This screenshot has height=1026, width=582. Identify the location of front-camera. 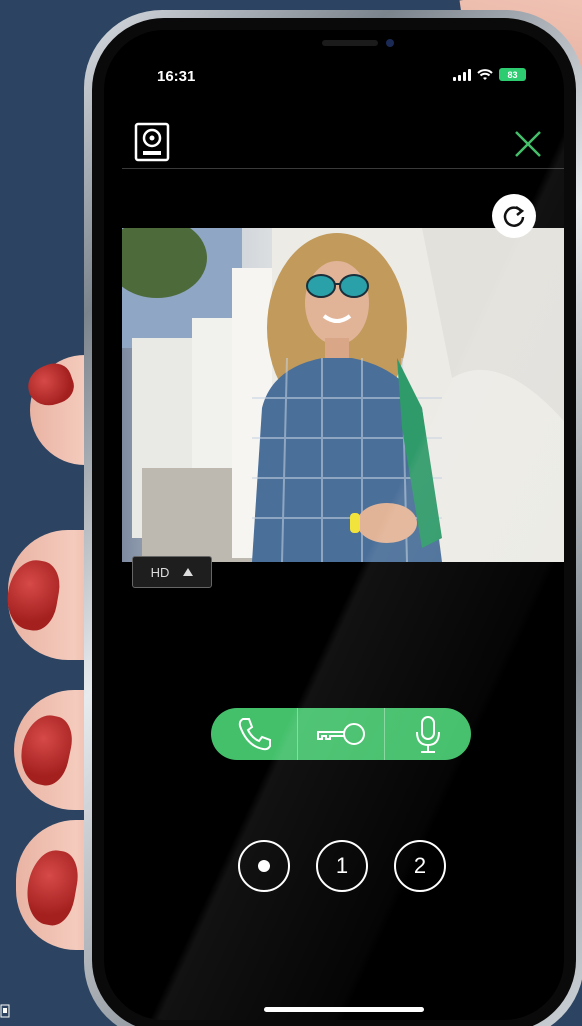
(390, 43).